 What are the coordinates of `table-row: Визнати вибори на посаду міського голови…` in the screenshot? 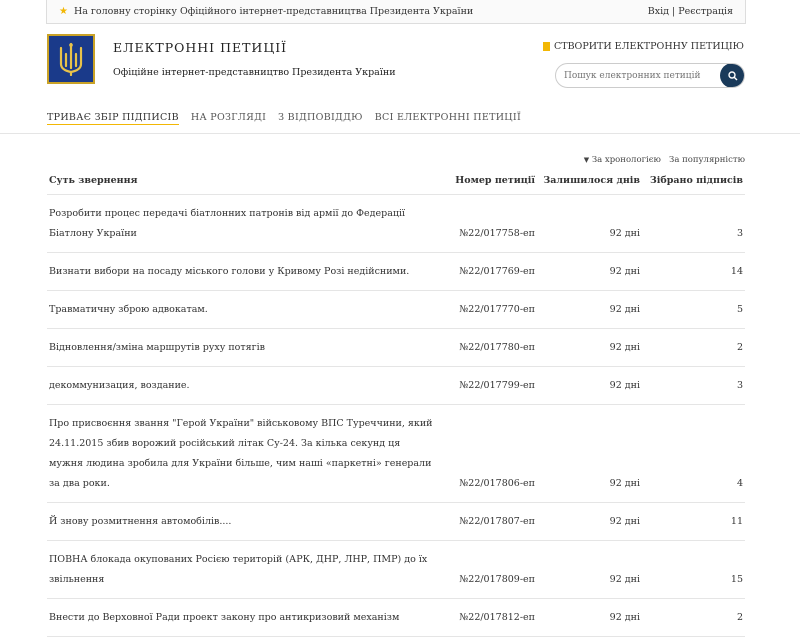 It's located at (396, 271).